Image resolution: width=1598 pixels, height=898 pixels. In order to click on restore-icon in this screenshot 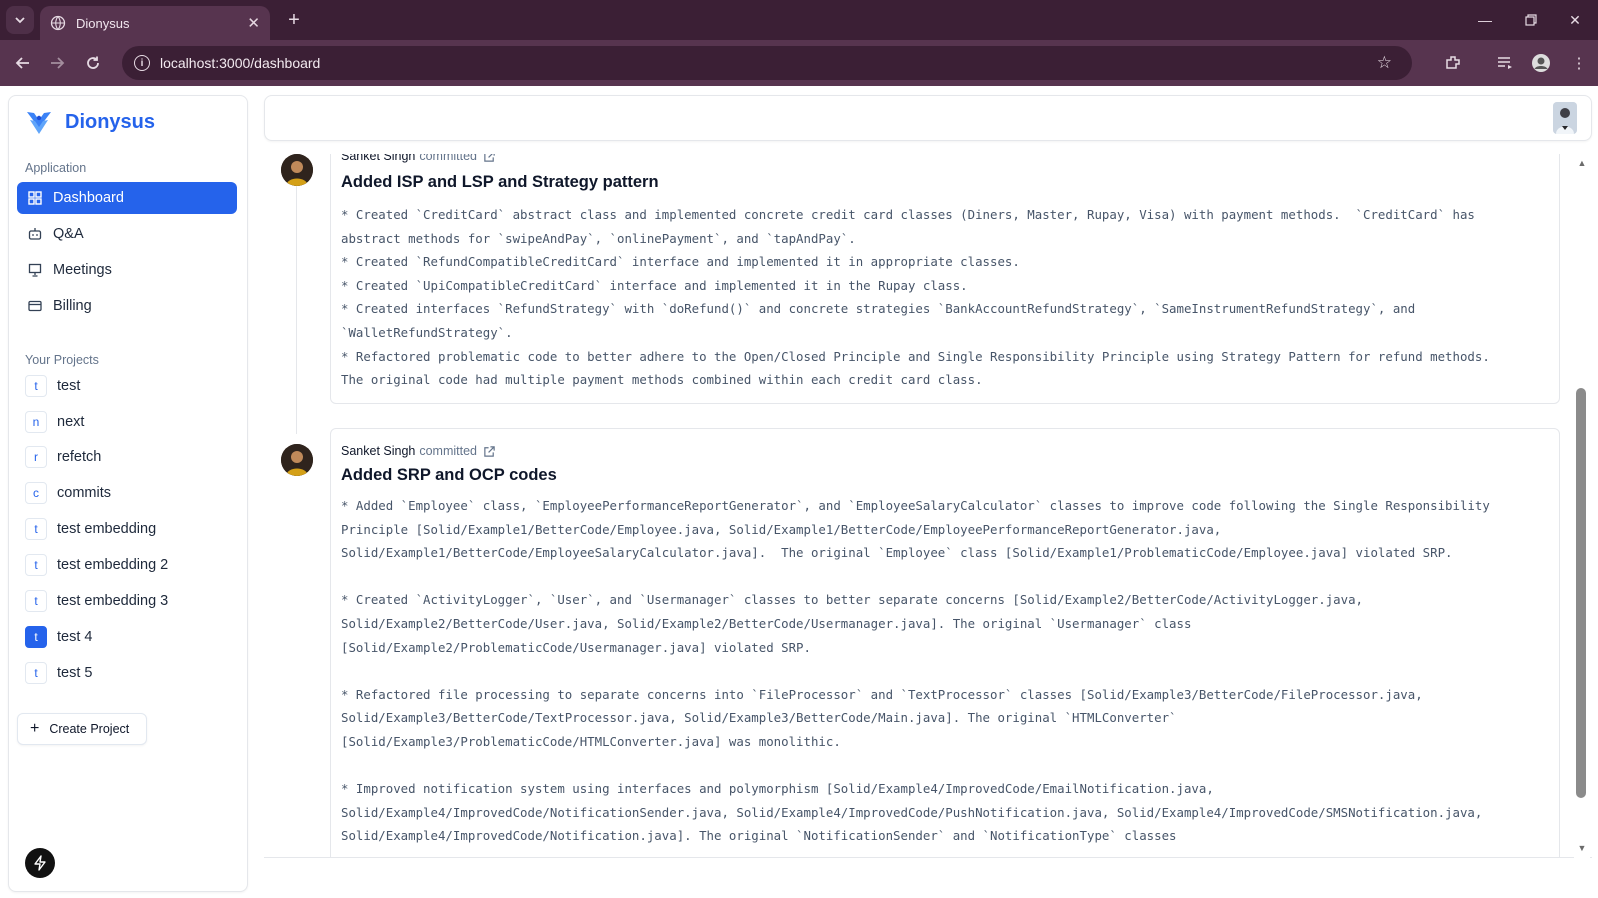, I will do `click(1531, 20)`.